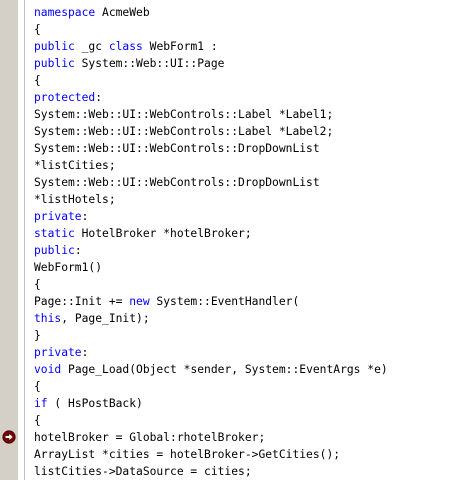 The width and height of the screenshot is (453, 480). What do you see at coordinates (243, 318) in the screenshot?
I see `code-line: this, Page_Init);` at bounding box center [243, 318].